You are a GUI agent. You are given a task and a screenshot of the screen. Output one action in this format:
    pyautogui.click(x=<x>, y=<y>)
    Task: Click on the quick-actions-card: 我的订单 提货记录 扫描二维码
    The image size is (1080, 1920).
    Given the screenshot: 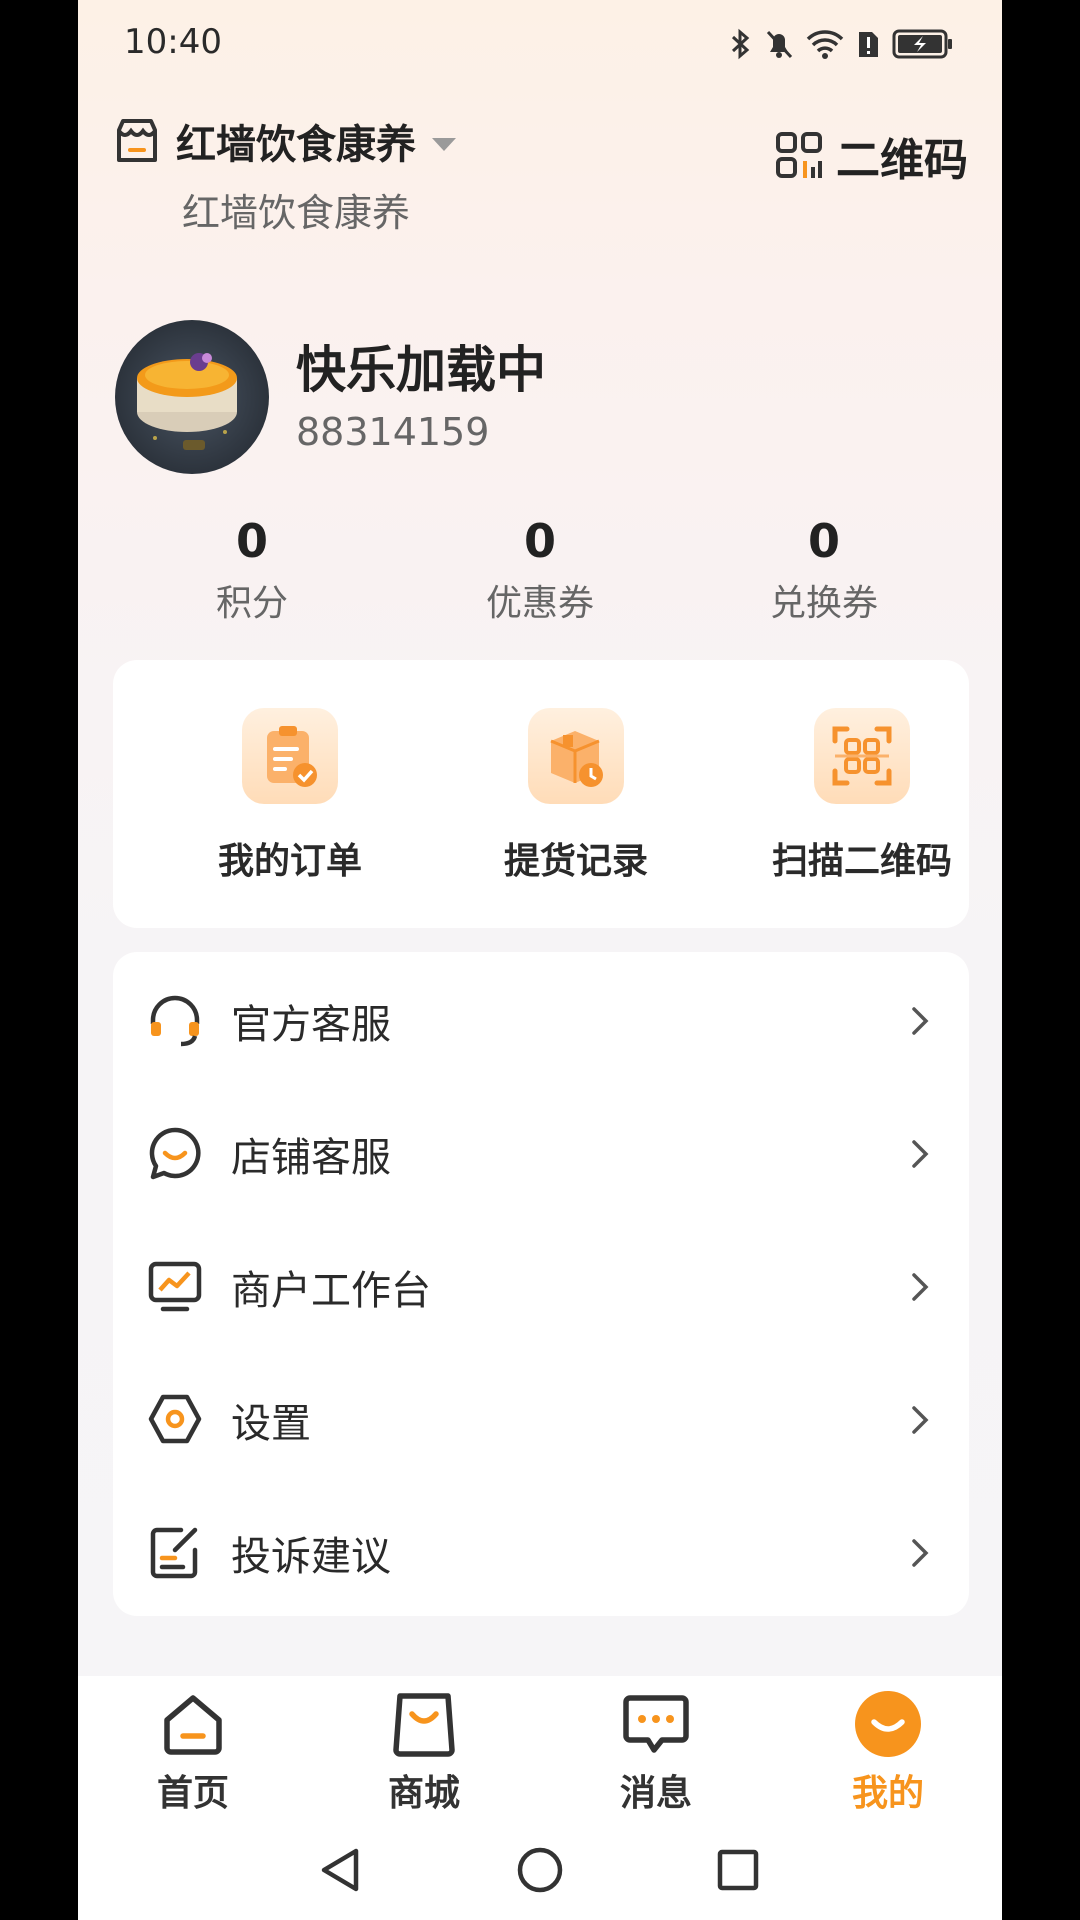 What is the action you would take?
    pyautogui.click(x=541, y=794)
    